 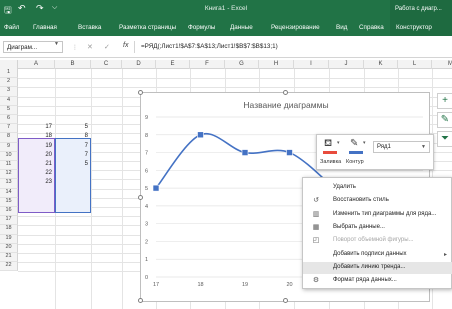 I want to click on fill-label: Заливка, so click(x=331, y=162).